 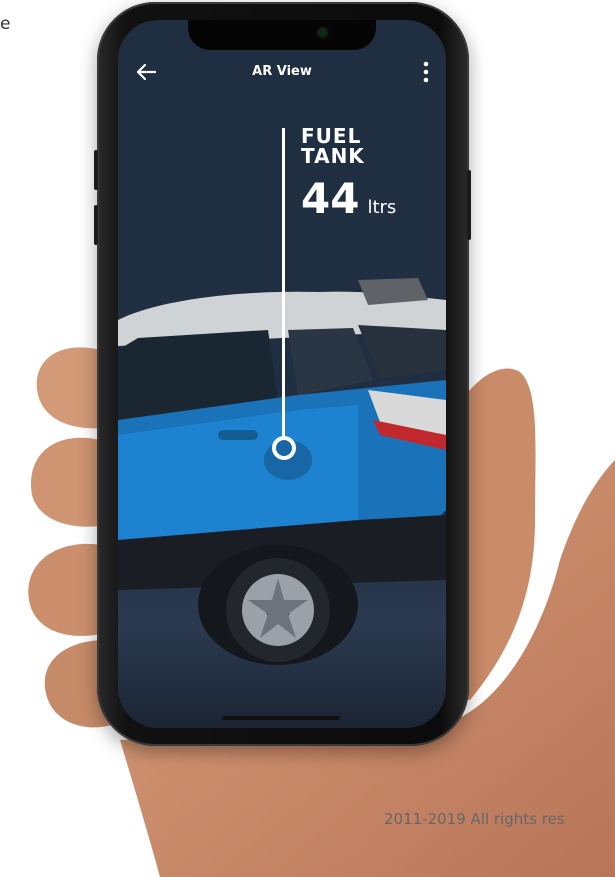 I want to click on callout-pointer-line, so click(x=283, y=284).